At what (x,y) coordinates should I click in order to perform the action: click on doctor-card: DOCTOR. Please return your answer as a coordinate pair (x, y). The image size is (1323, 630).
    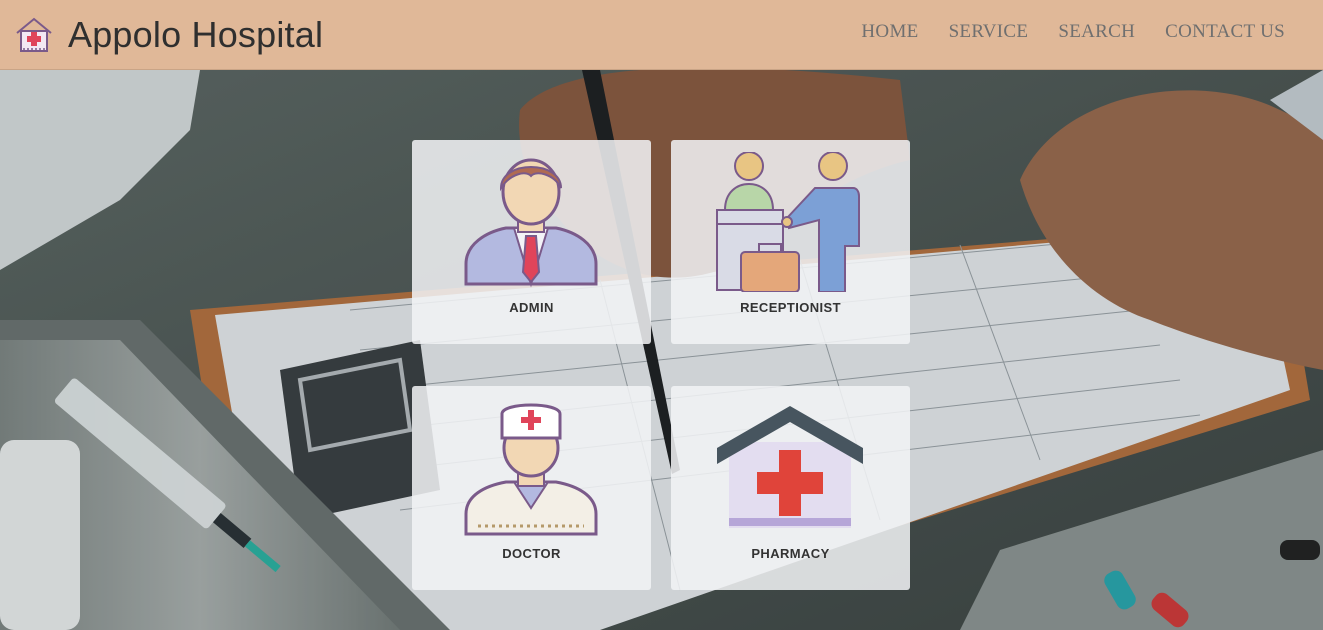
    Looking at the image, I should click on (531, 488).